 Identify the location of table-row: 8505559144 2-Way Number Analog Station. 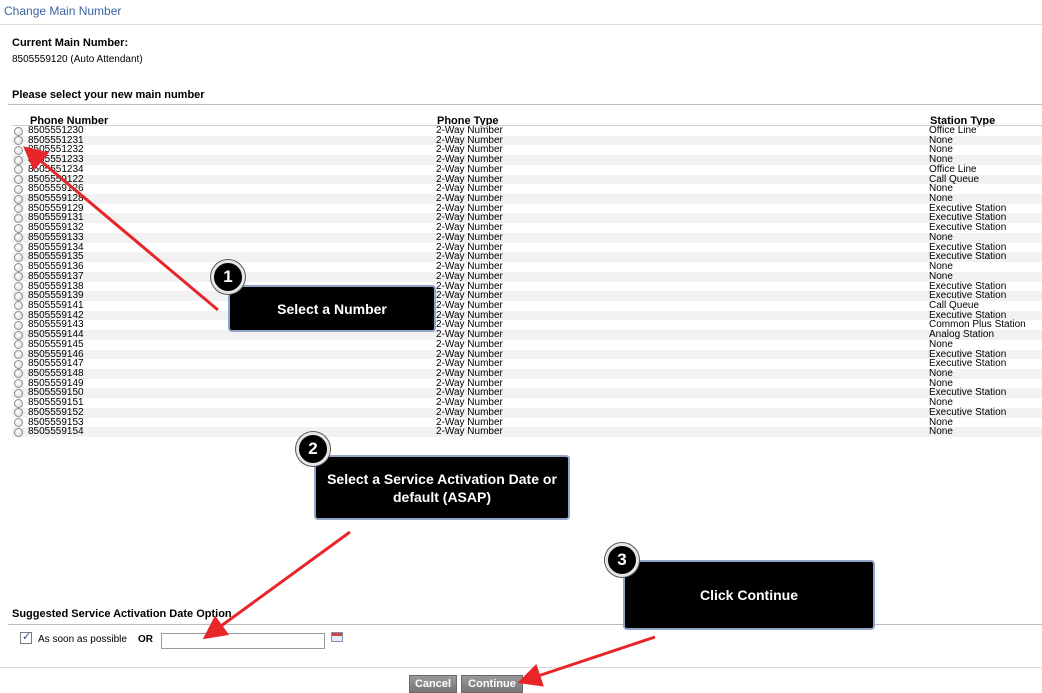
(527, 334).